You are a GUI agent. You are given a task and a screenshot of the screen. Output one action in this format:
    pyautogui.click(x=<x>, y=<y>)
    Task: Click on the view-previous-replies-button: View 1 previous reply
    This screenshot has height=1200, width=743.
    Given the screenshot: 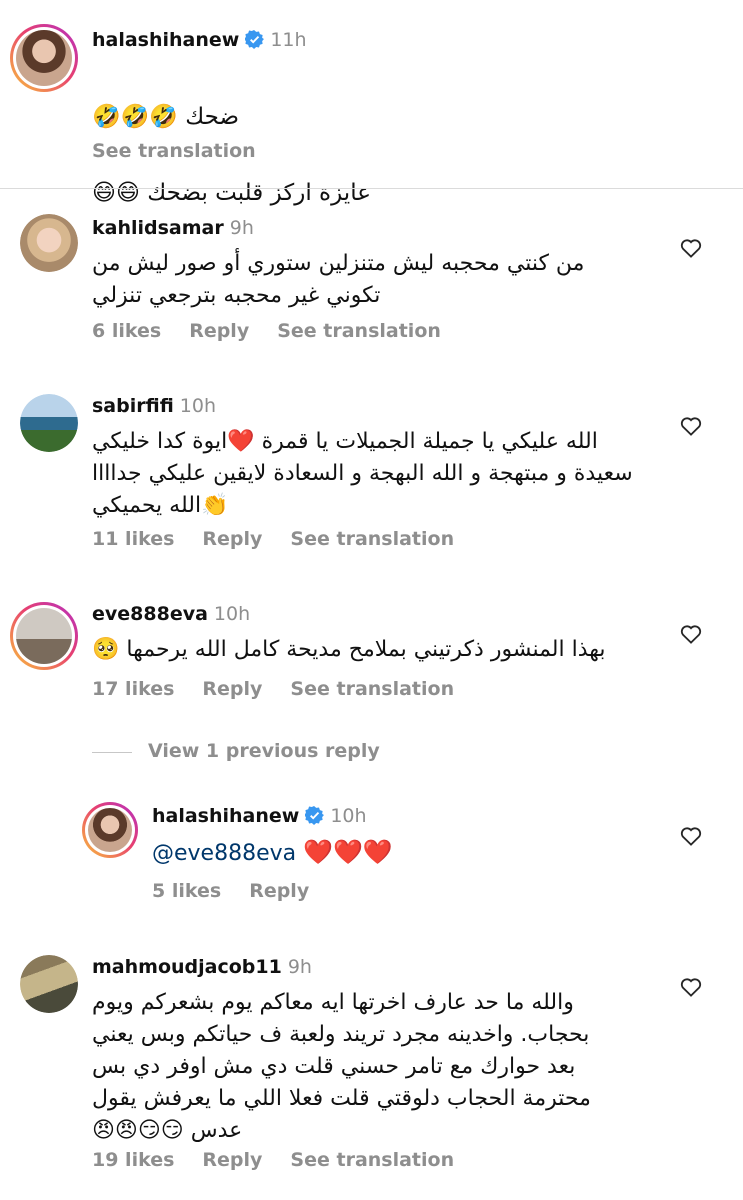 What is the action you would take?
    pyautogui.click(x=264, y=751)
    